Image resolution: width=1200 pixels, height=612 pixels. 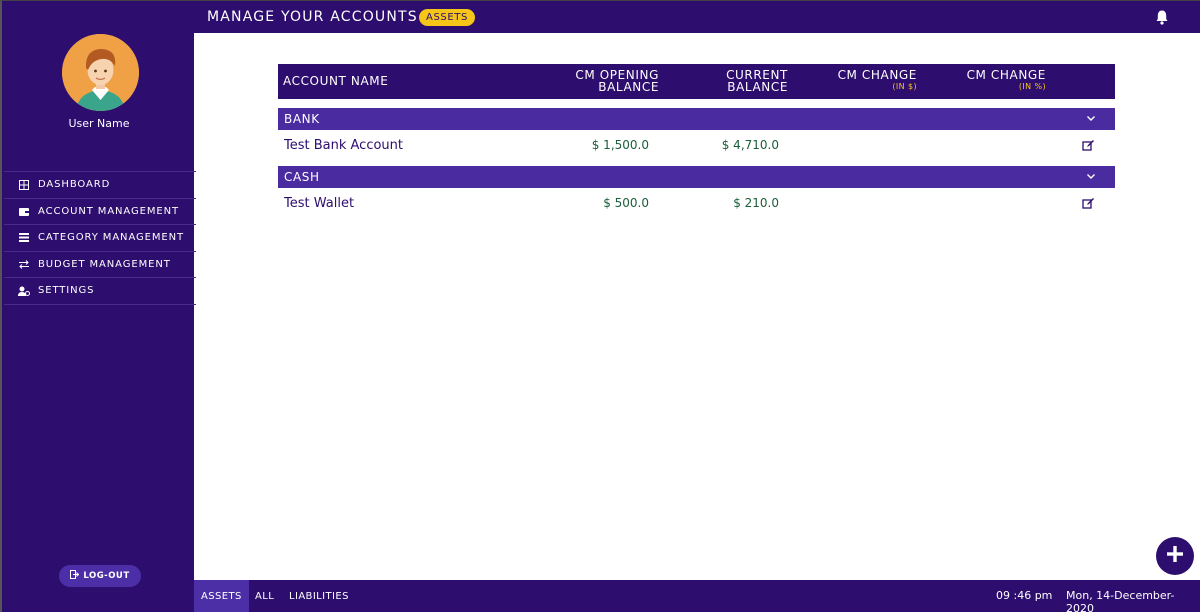 What do you see at coordinates (24, 264) in the screenshot?
I see `transfer-icon` at bounding box center [24, 264].